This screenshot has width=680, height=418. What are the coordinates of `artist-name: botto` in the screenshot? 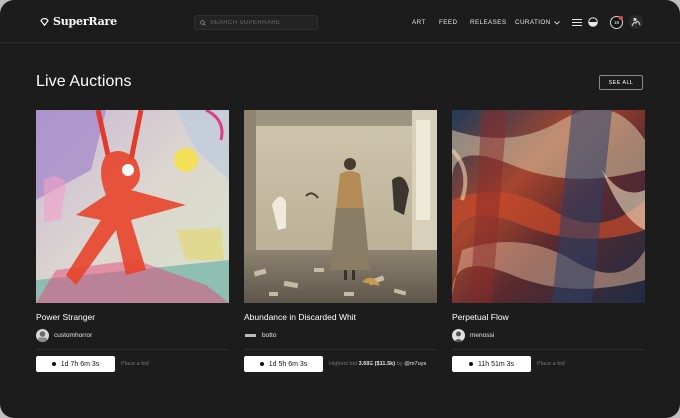 It's located at (269, 335).